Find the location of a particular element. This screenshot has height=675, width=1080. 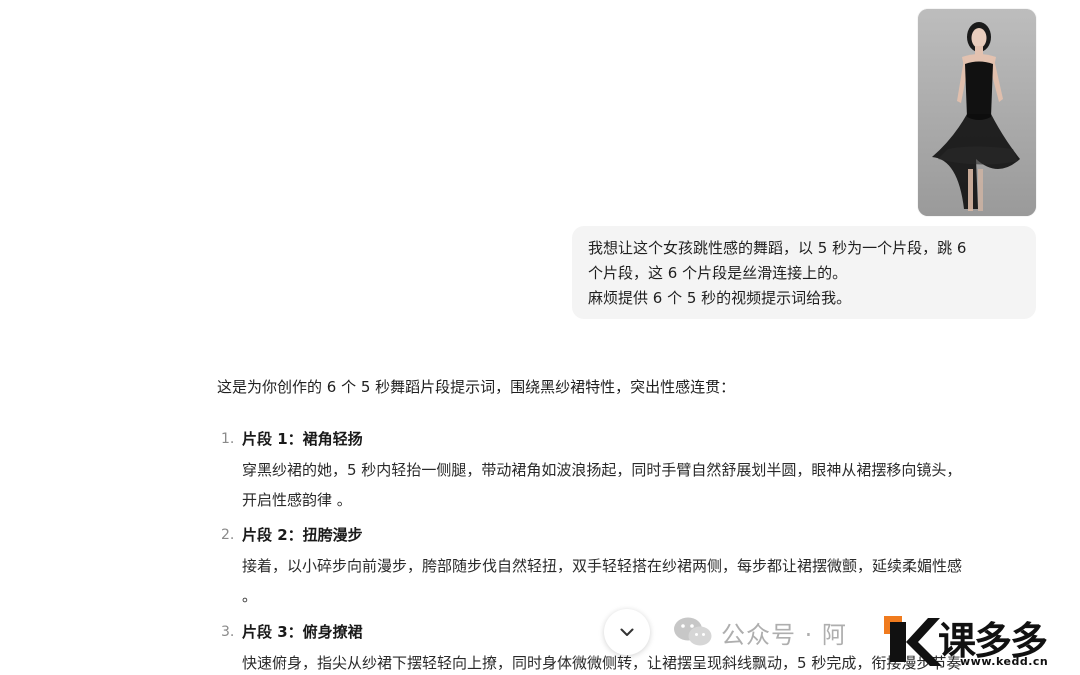

scroll-down-button is located at coordinates (627, 632).